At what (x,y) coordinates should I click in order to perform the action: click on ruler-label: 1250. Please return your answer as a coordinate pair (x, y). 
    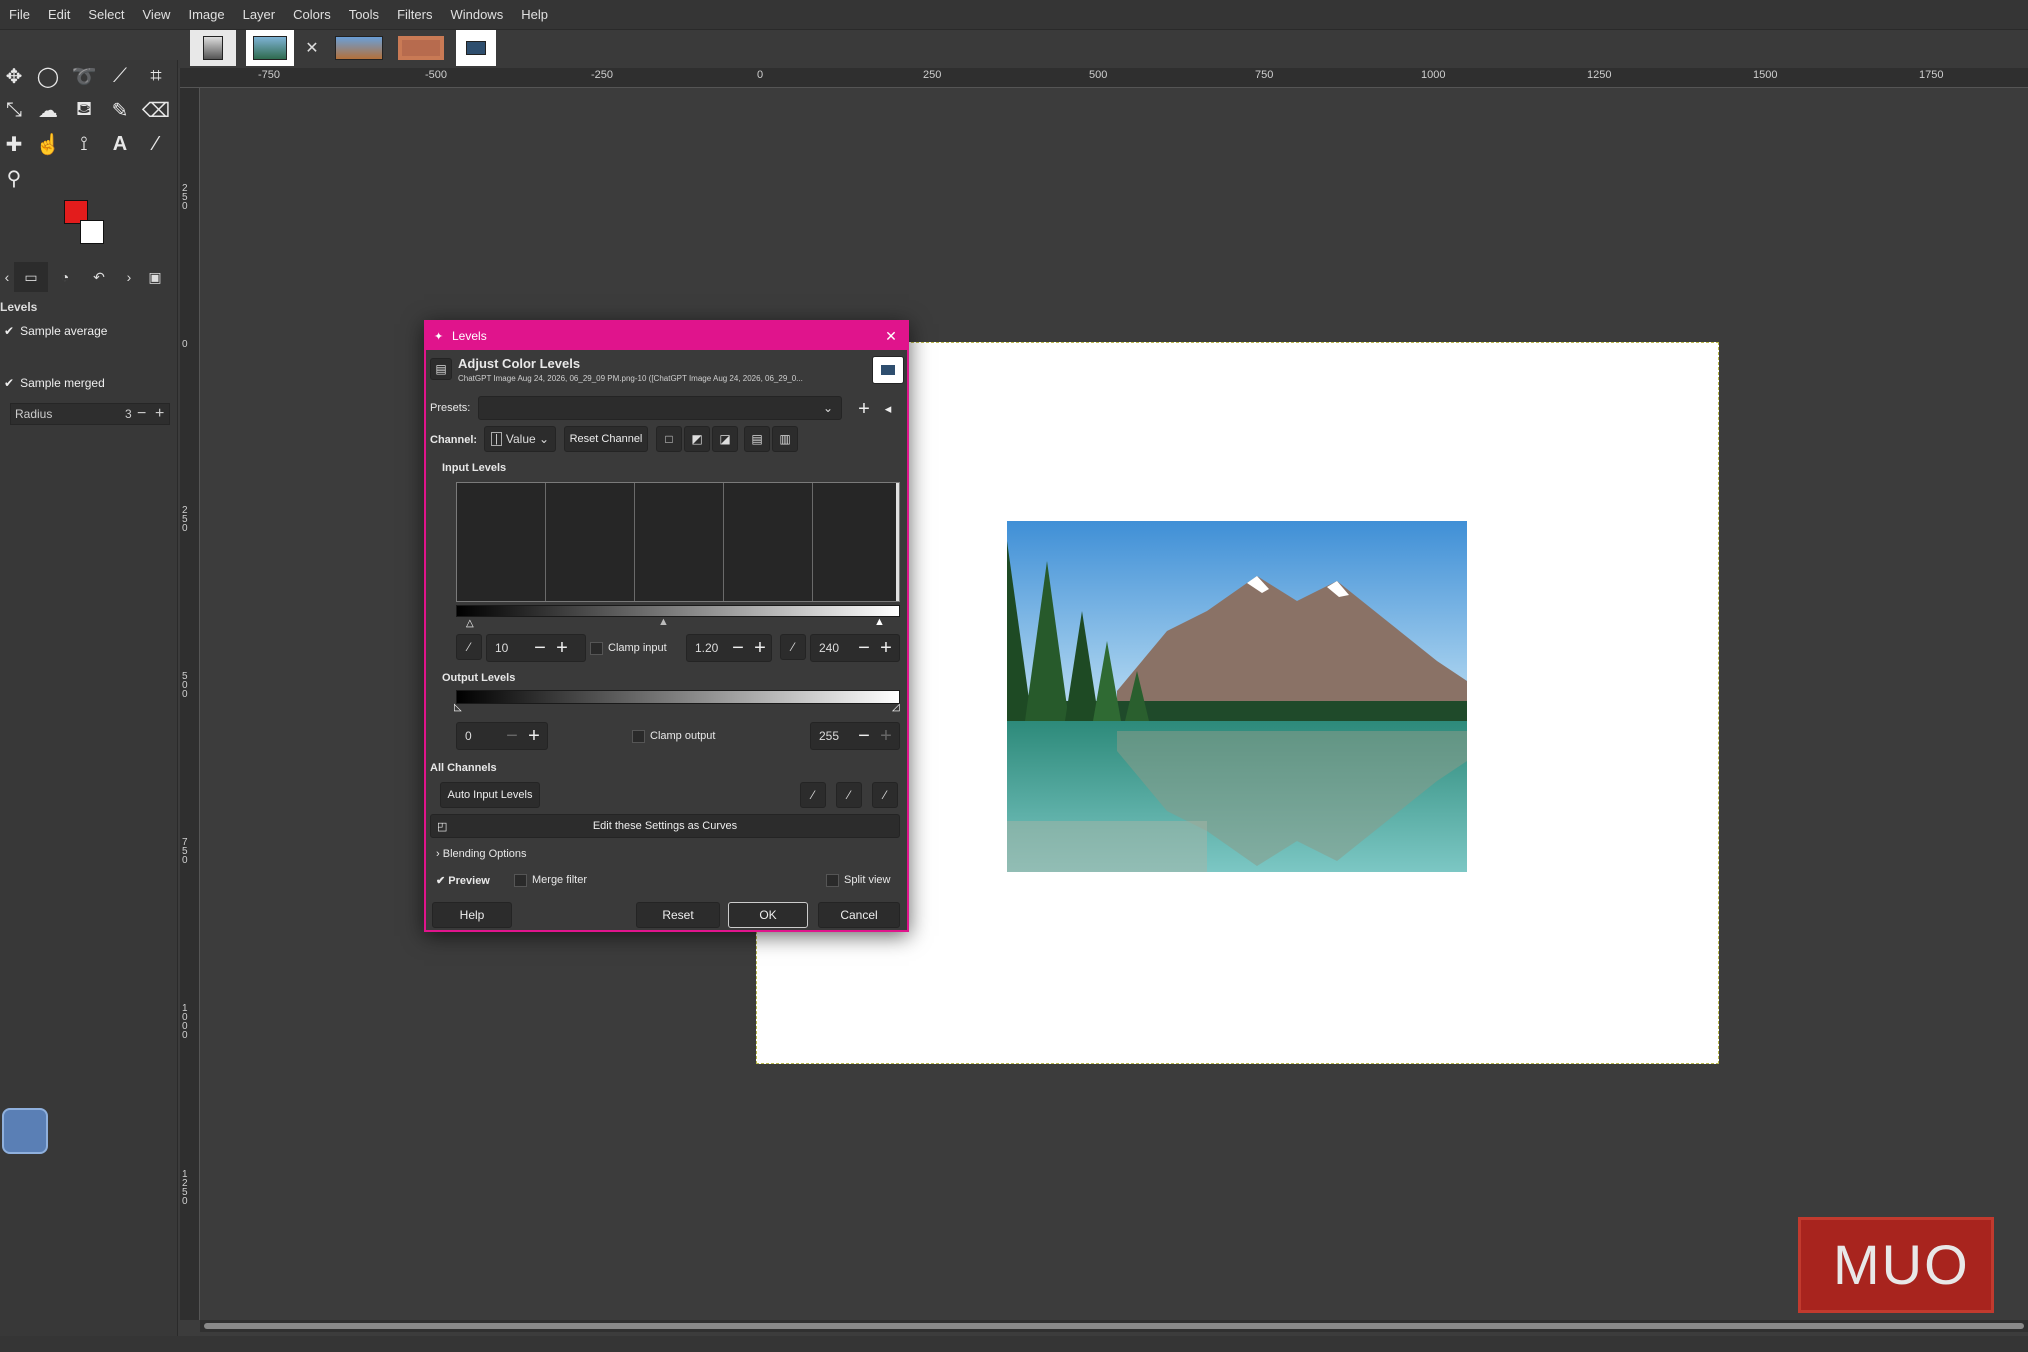
    Looking at the image, I should click on (1599, 75).